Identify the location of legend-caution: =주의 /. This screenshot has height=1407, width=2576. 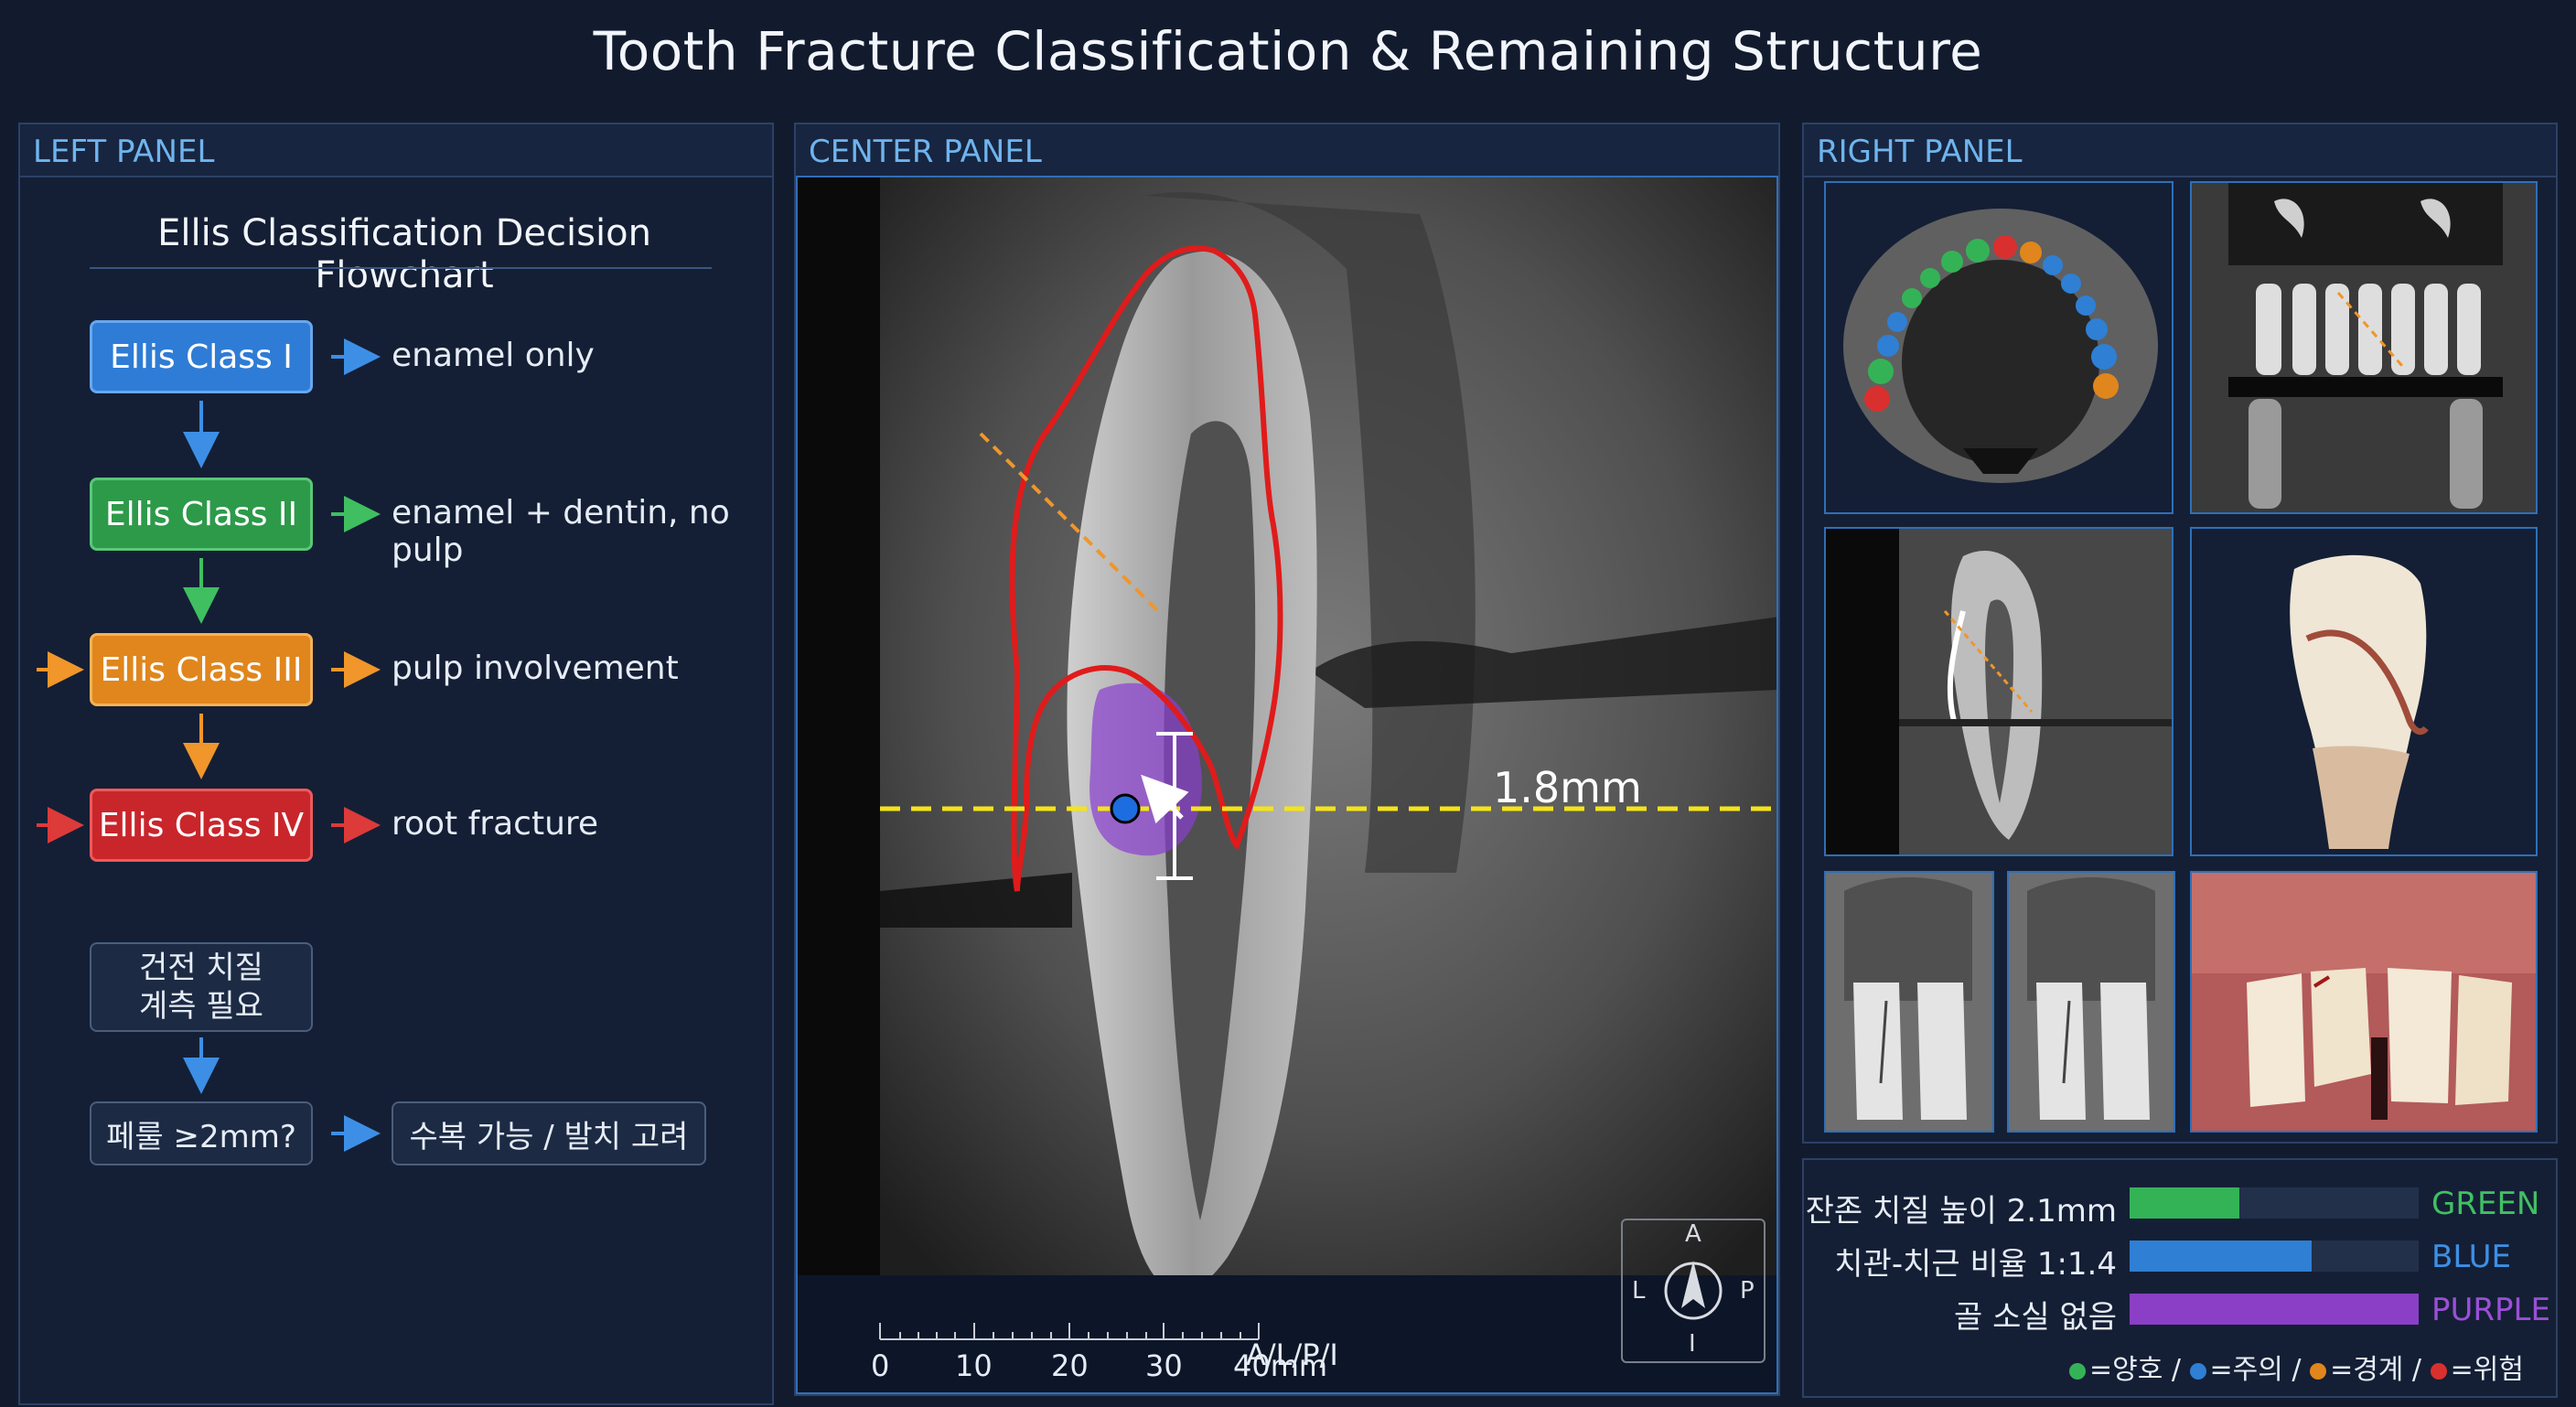
(2255, 1370).